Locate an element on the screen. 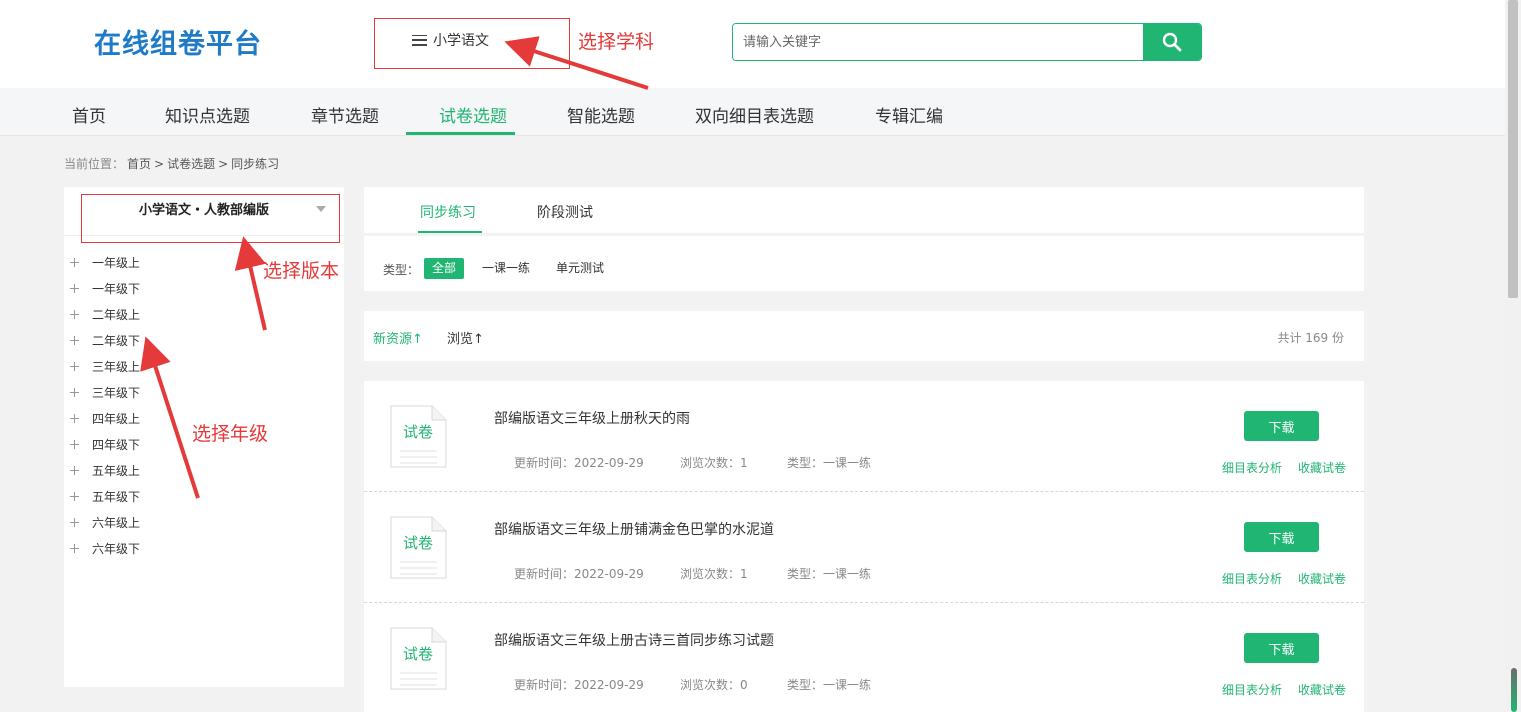  breadcrumb-home: 首页 is located at coordinates (139, 164).